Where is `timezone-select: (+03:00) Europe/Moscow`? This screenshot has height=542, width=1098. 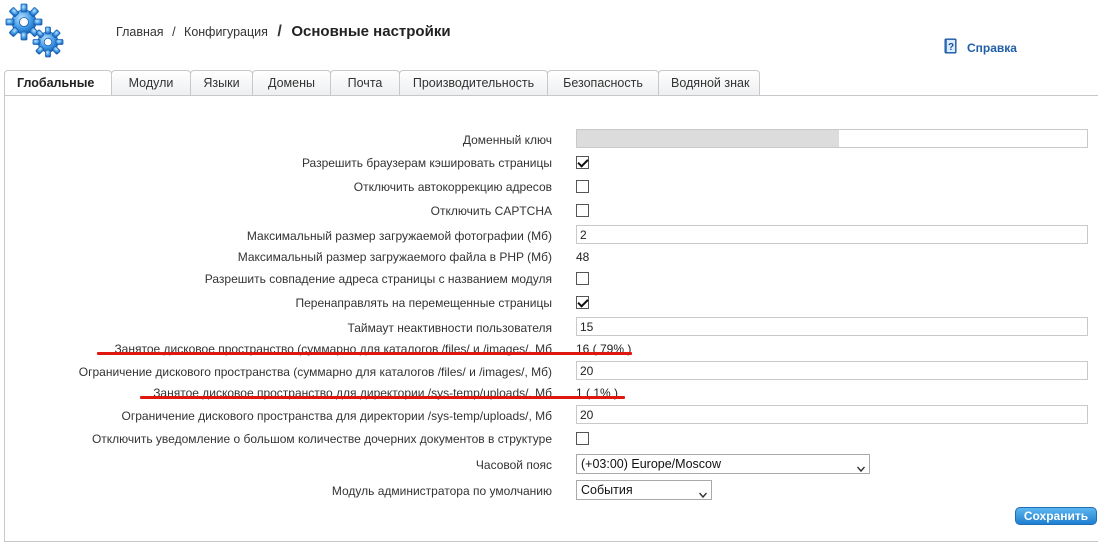 timezone-select: (+03:00) Europe/Moscow is located at coordinates (723, 464).